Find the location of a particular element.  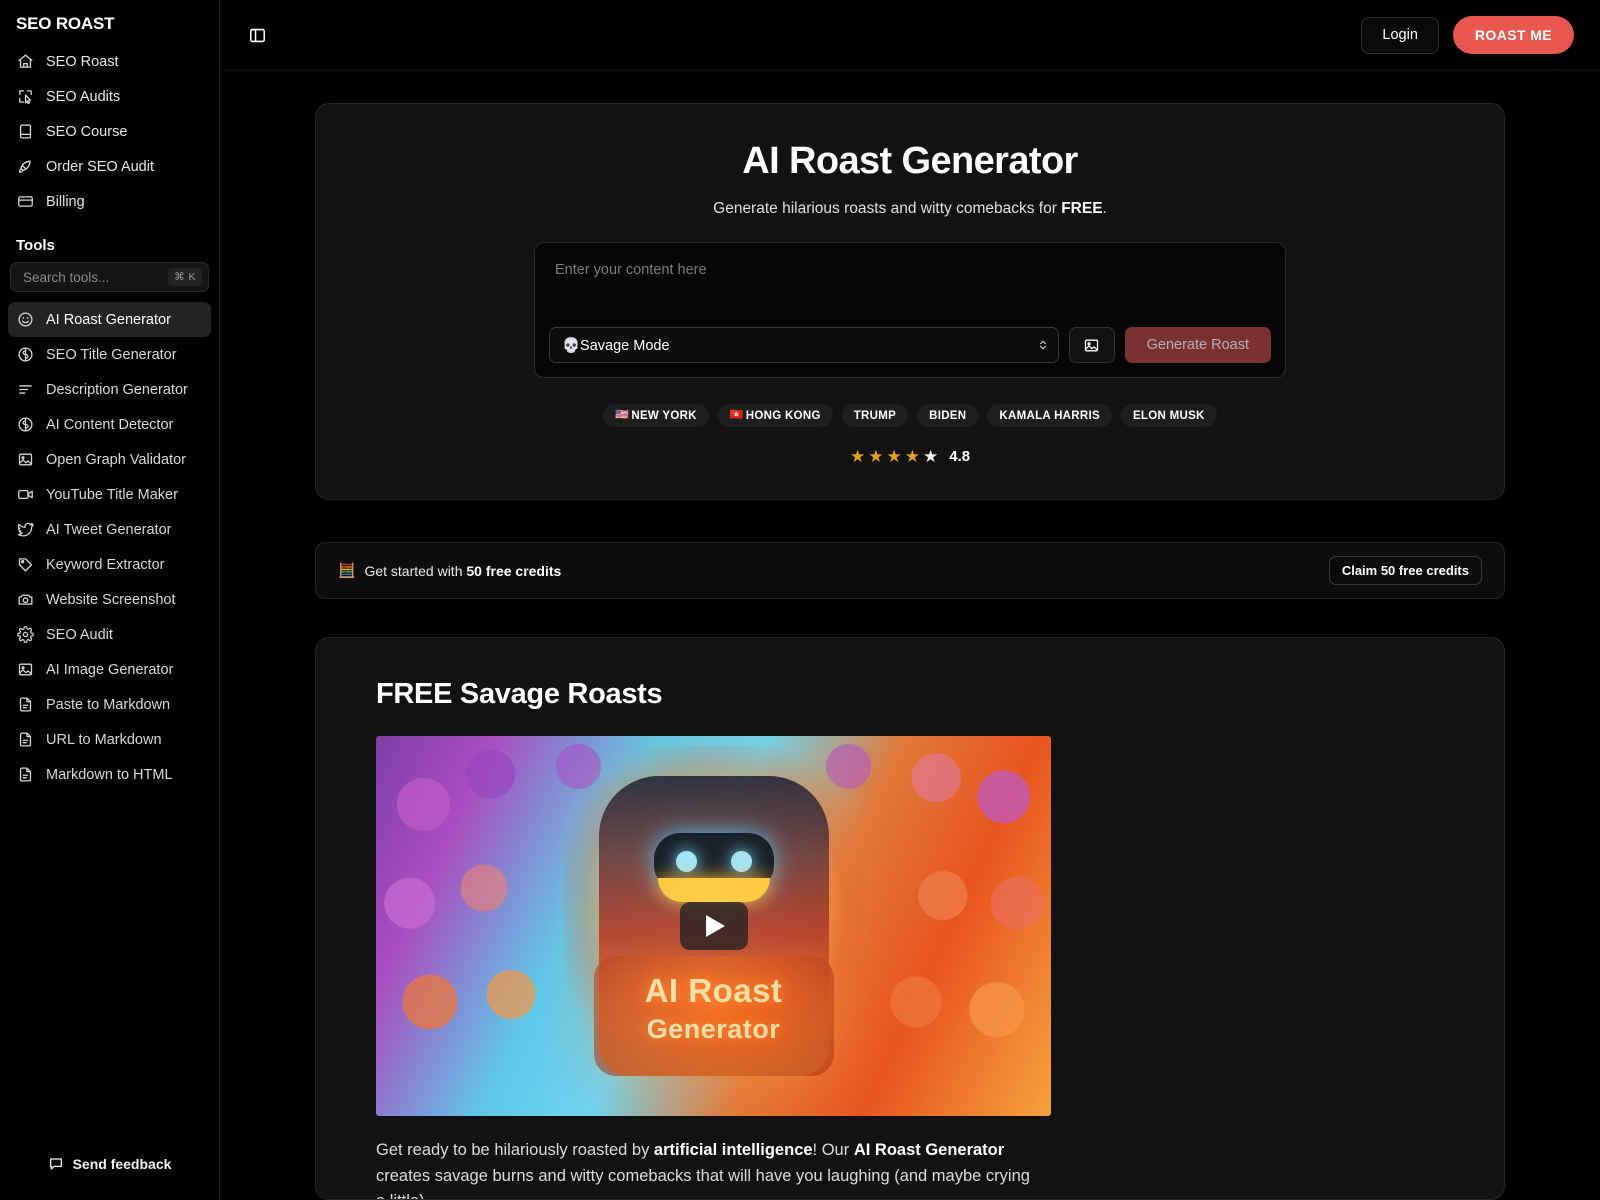

sidebar-item-label: Keyword Extractor is located at coordinates (105, 564).